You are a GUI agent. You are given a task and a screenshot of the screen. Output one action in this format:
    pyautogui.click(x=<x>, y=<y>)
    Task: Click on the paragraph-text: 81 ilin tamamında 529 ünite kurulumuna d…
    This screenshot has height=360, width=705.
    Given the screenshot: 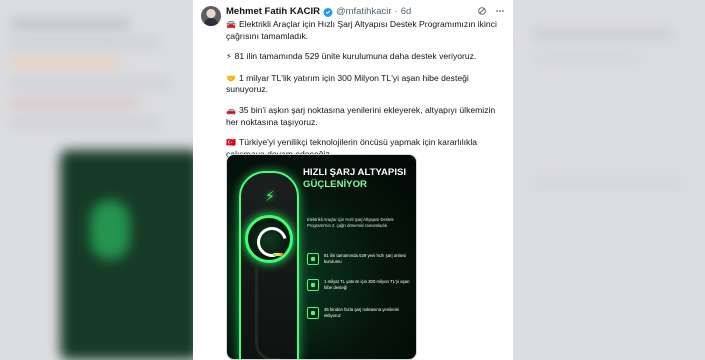 What is the action you would take?
    pyautogui.click(x=355, y=56)
    